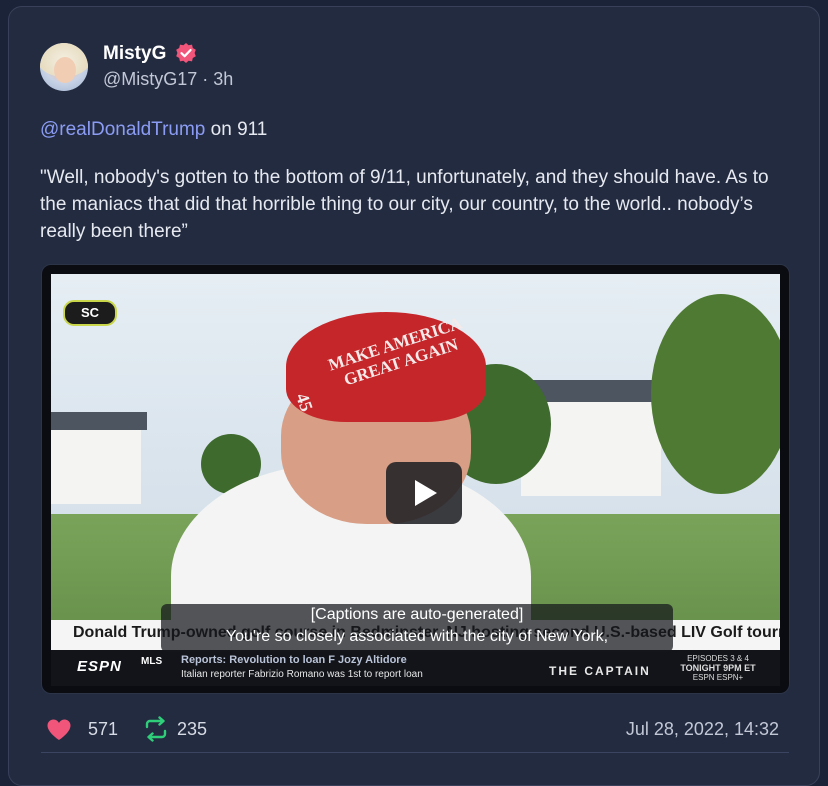 The image size is (828, 786). What do you see at coordinates (417, 614) in the screenshot?
I see `captions-line: [Captions are auto-generated]` at bounding box center [417, 614].